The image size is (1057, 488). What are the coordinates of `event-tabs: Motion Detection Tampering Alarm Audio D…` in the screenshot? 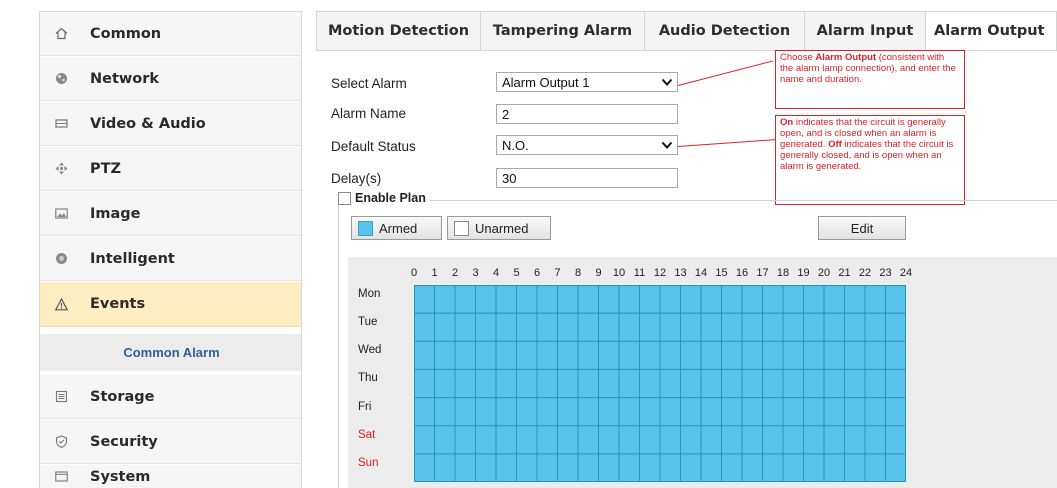 It's located at (686, 31).